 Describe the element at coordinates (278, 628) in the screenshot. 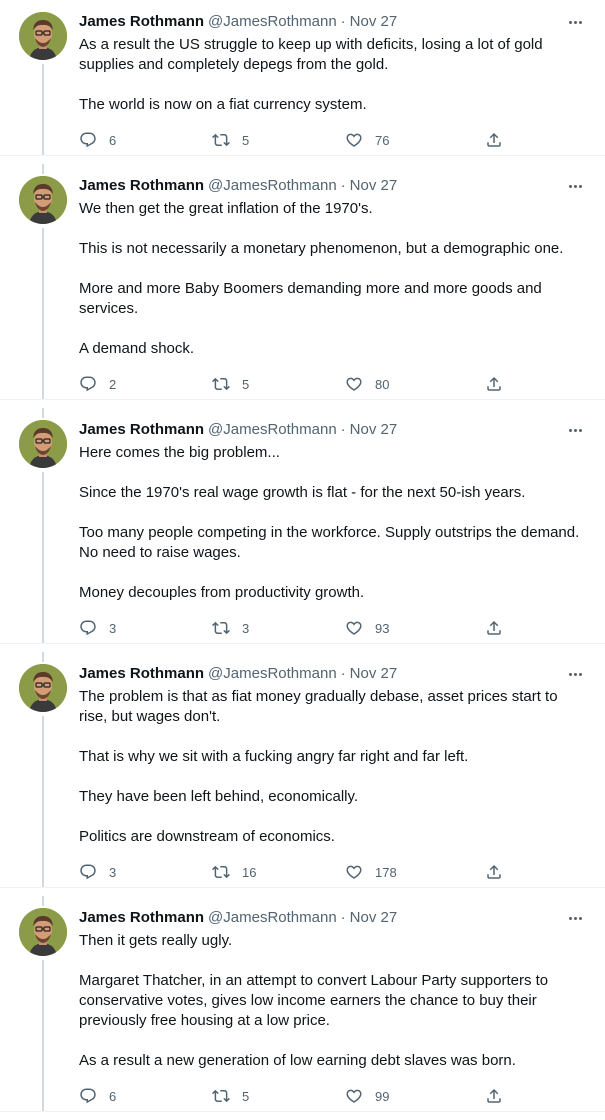

I see `retweet-button: 3` at that location.